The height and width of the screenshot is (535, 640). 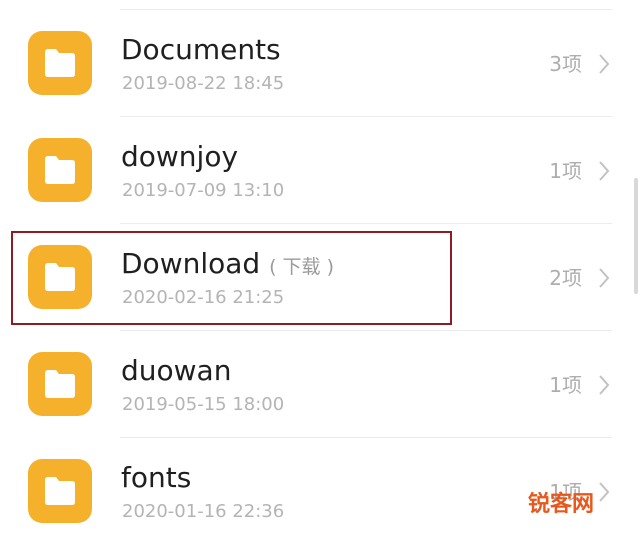 I want to click on file-date: 2019-05-15 18:00, so click(x=203, y=404).